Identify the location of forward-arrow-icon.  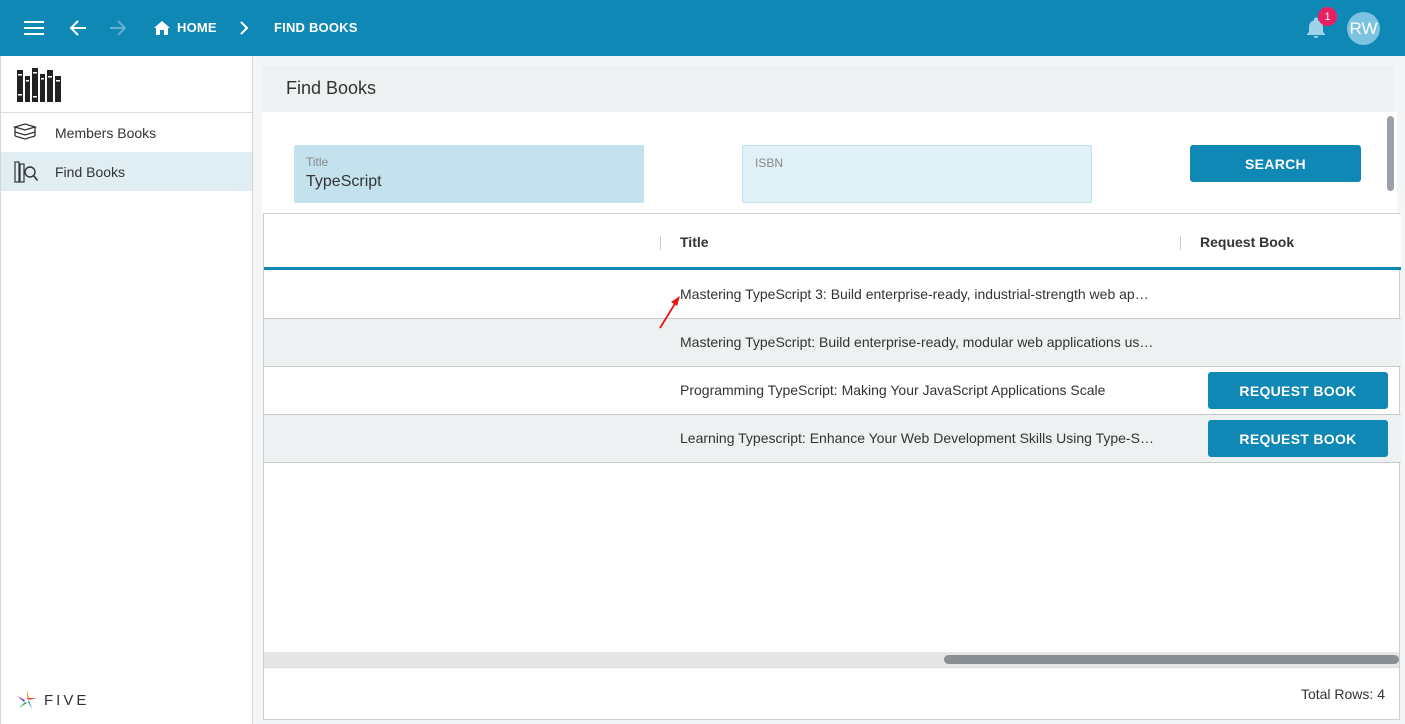
(118, 28).